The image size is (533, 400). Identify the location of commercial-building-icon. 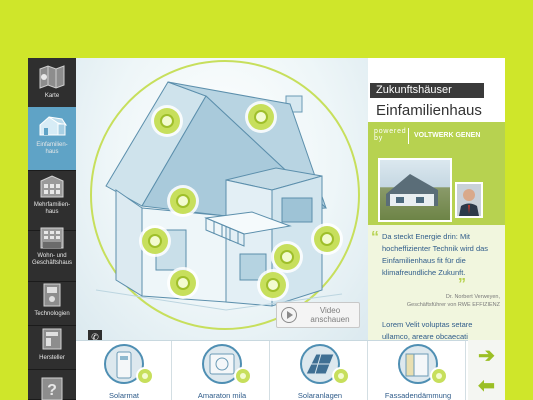
(52, 238).